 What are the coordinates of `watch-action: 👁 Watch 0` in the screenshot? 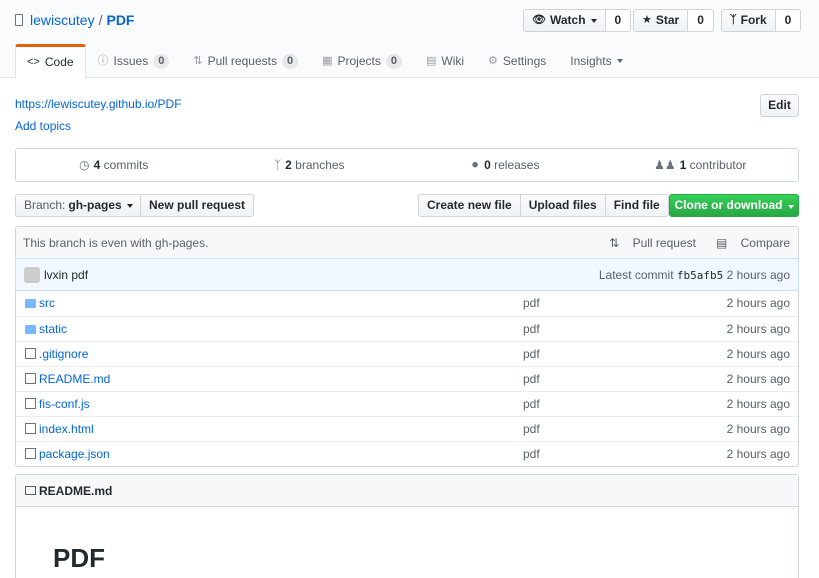 It's located at (577, 20).